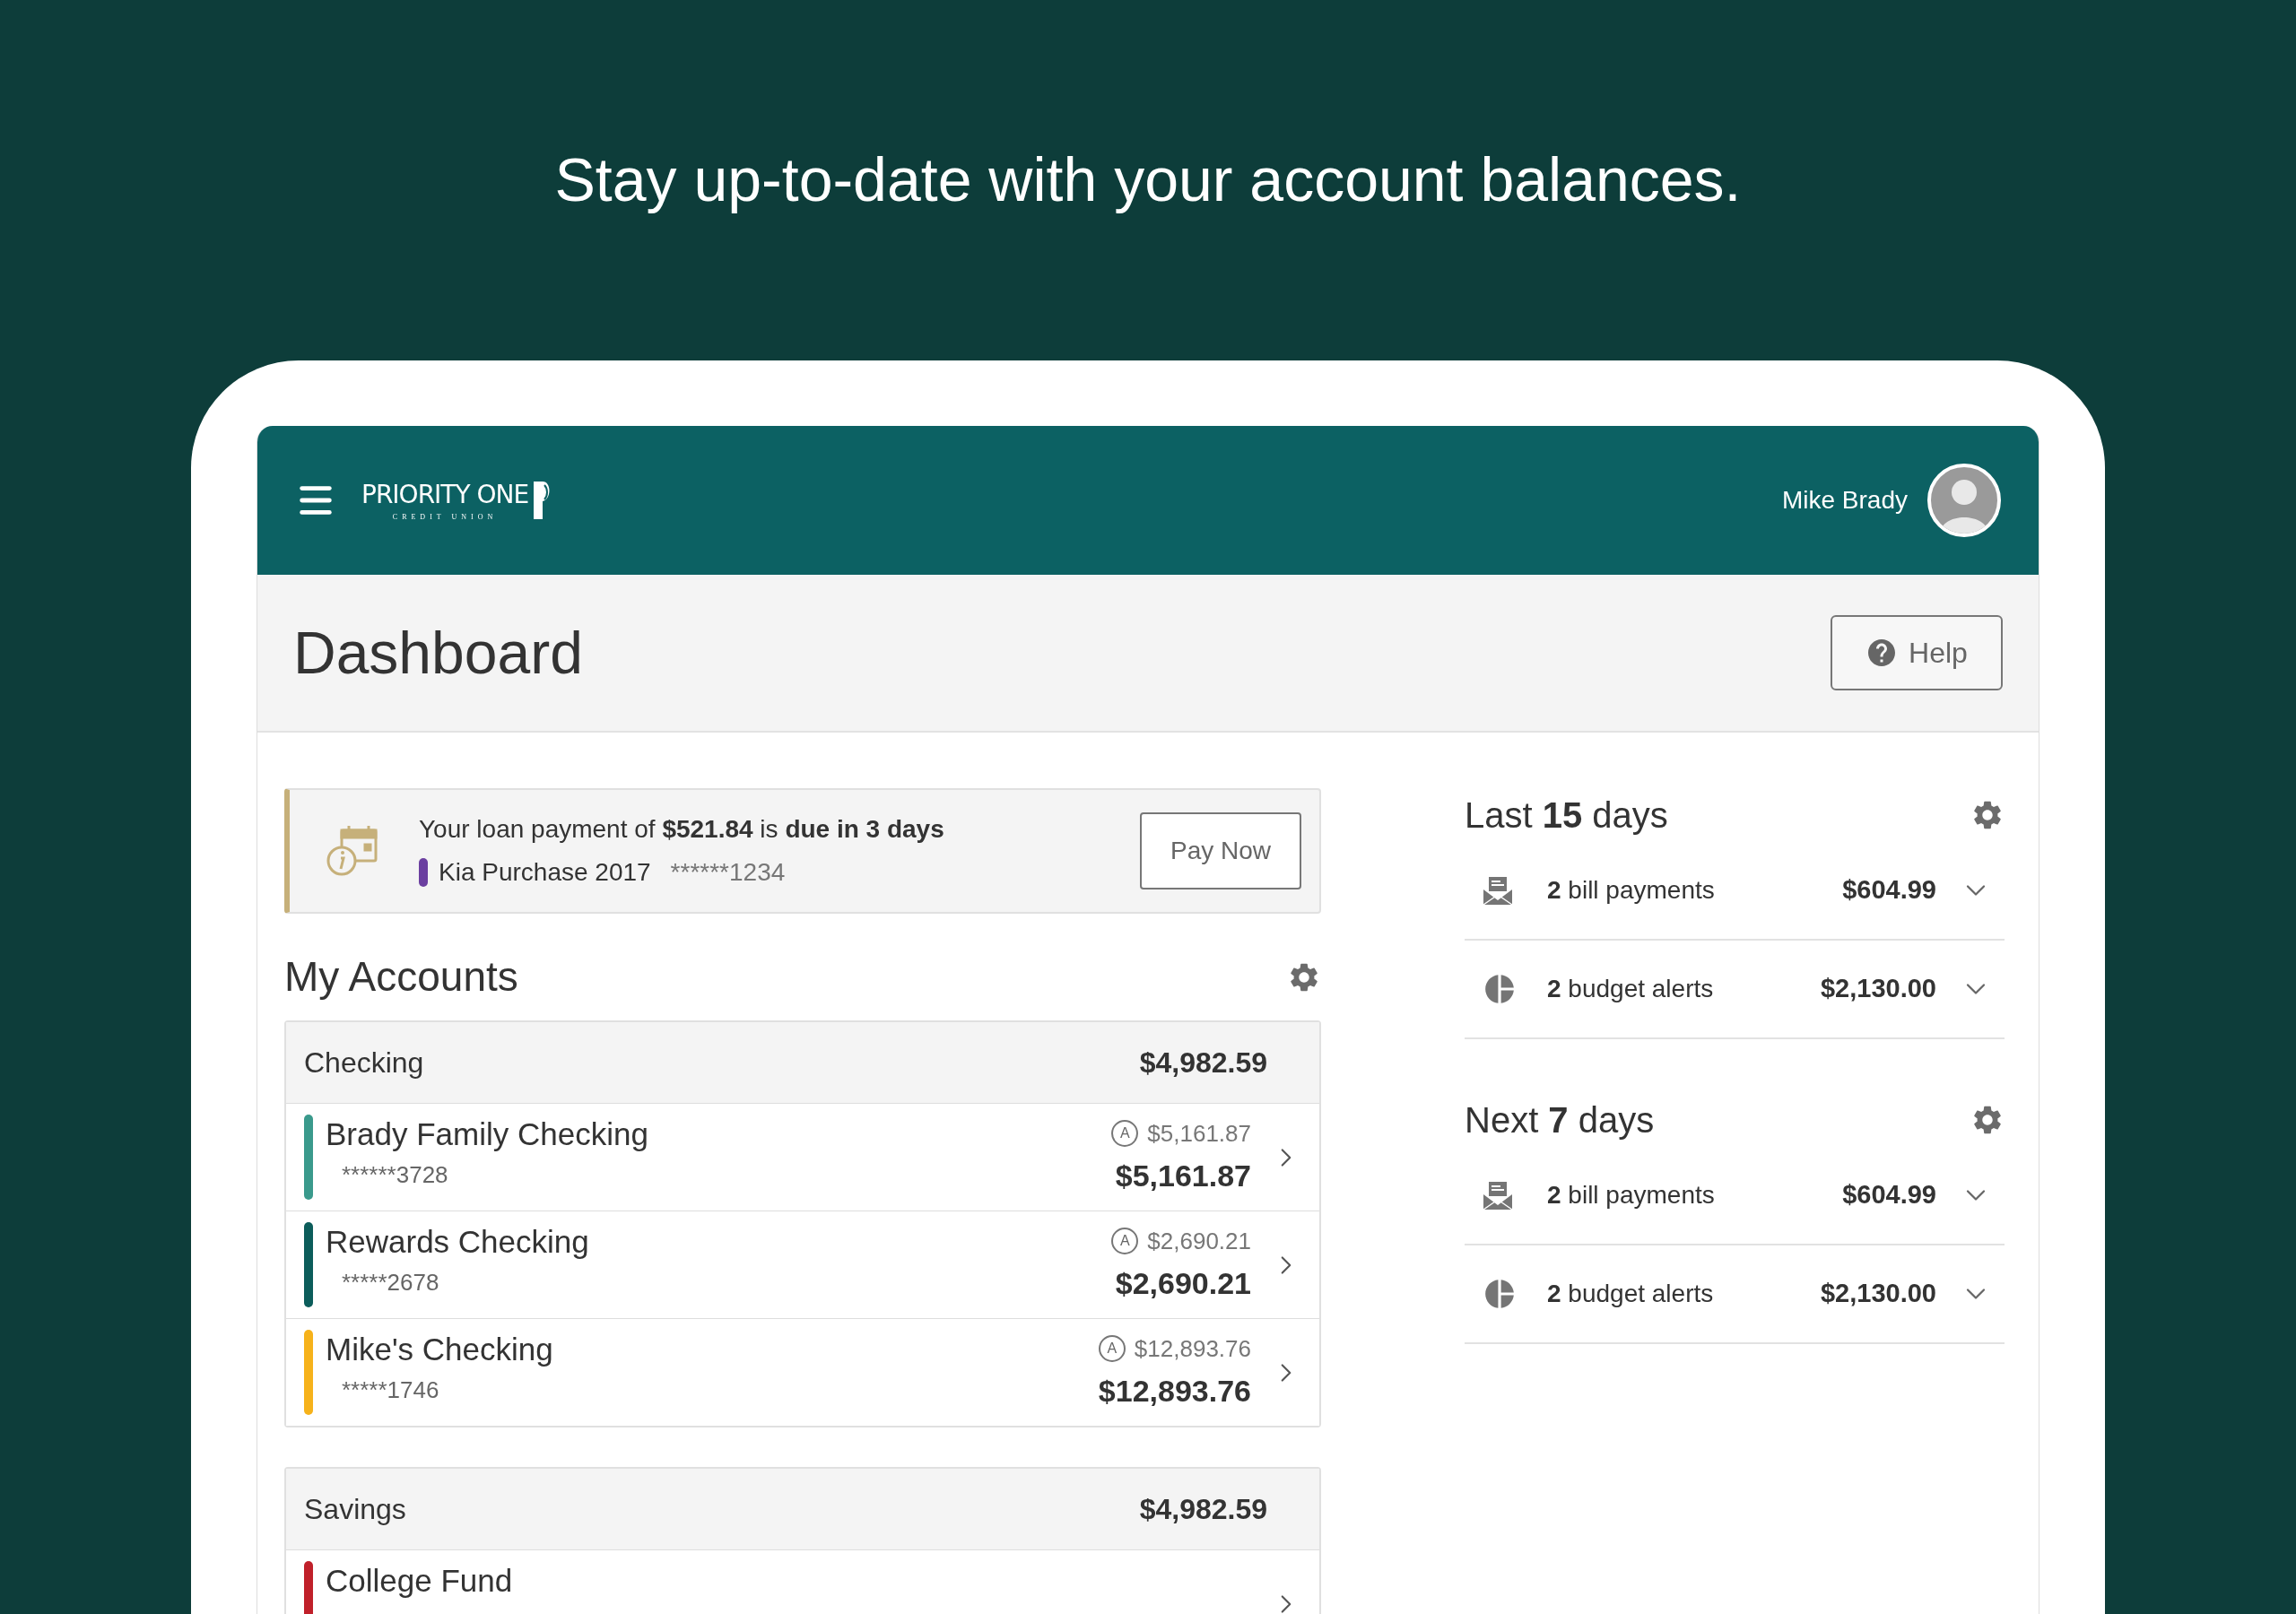  What do you see at coordinates (712, 1349) in the screenshot?
I see `account-name: Mike's Checking` at bounding box center [712, 1349].